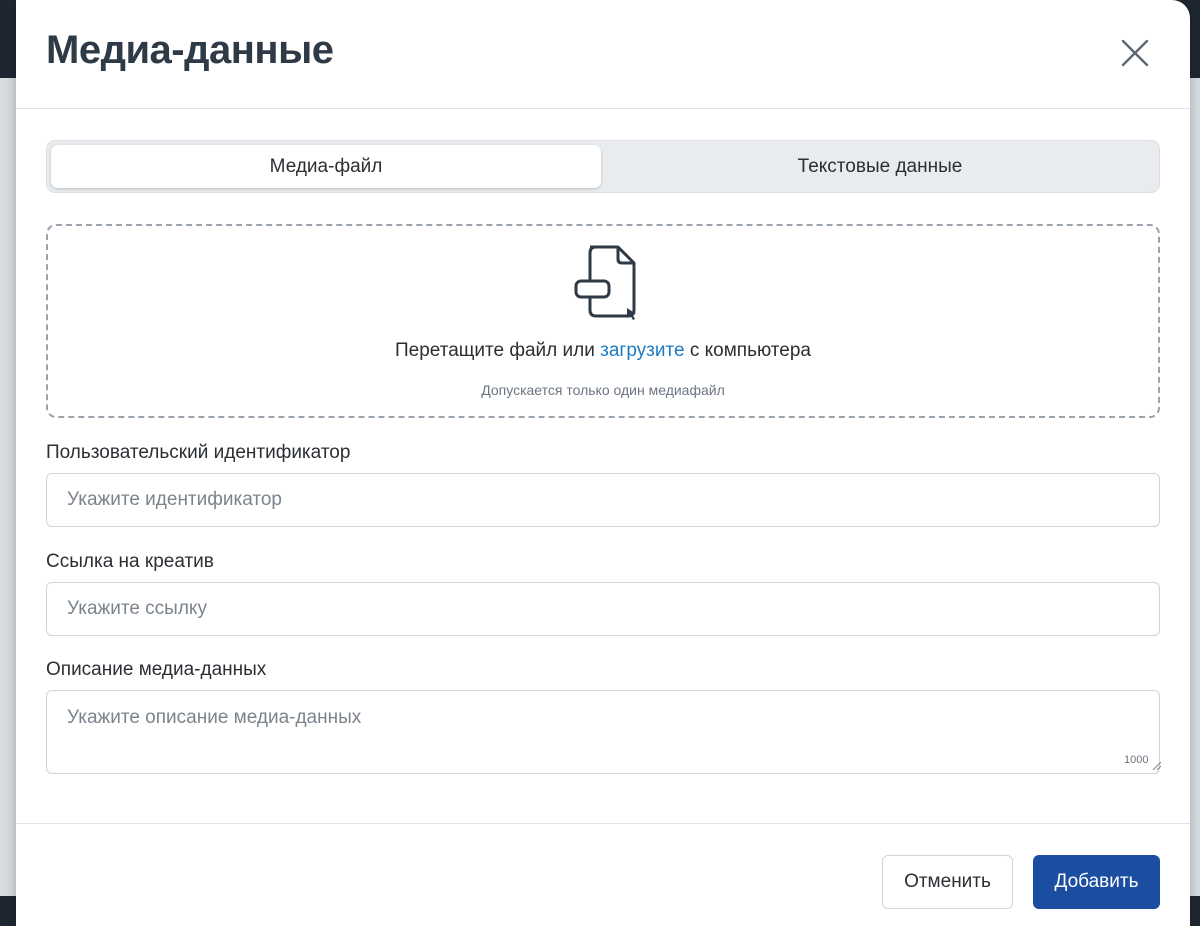  What do you see at coordinates (603, 500) in the screenshot?
I see `custom-id-input` at bounding box center [603, 500].